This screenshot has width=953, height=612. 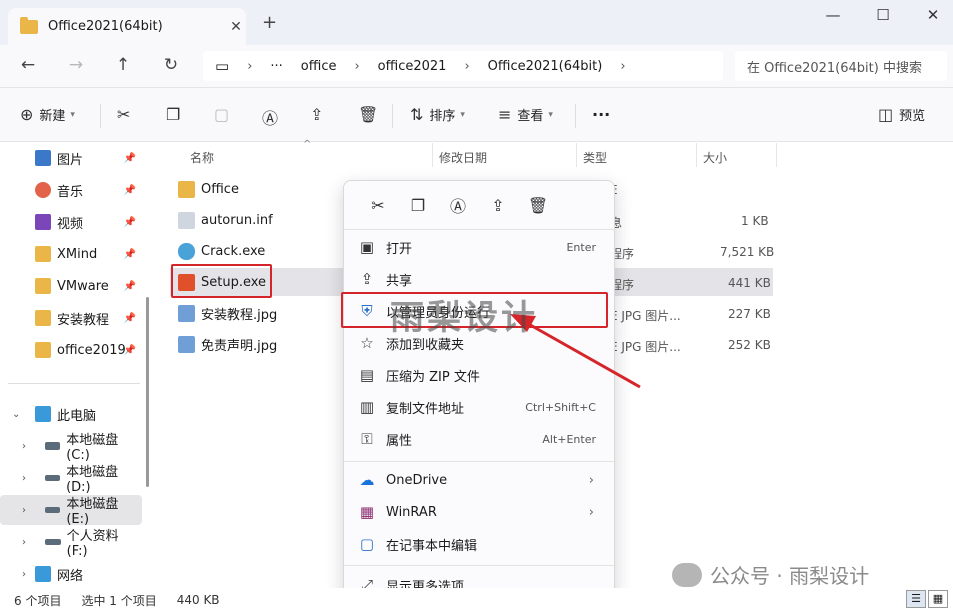 What do you see at coordinates (476, 600) in the screenshot?
I see `status-bar: 6 个项目 选中 1 个项目 440 KB` at bounding box center [476, 600].